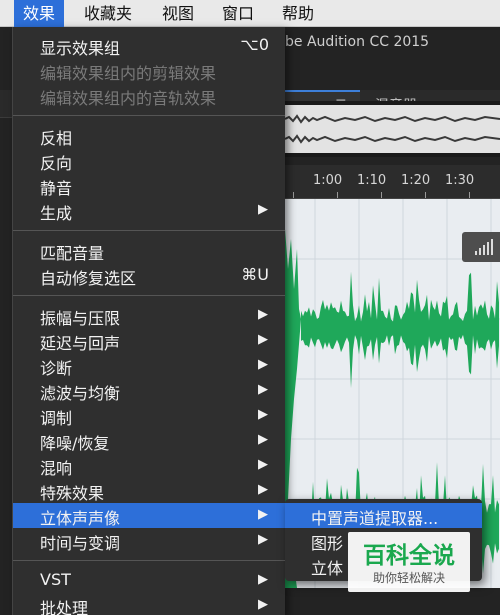 The image size is (500, 615). Describe the element at coordinates (409, 556) in the screenshot. I see `watermark-title: 百科全说` at that location.